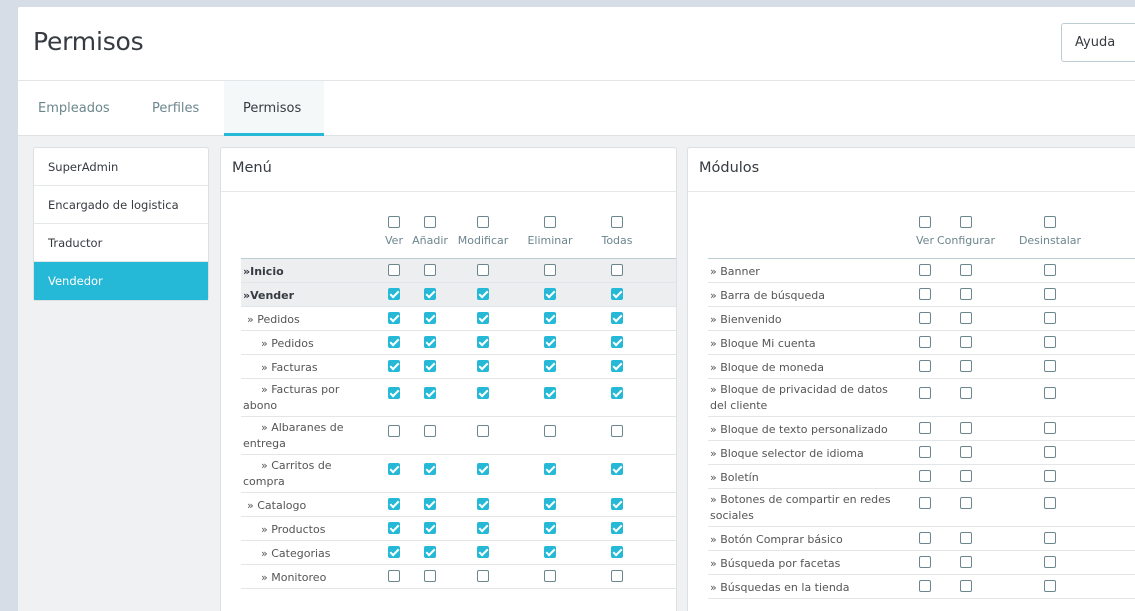 The image size is (1135, 611). Describe the element at coordinates (1050, 222) in the screenshot. I see `select-all-desinstalar-checkbox` at that location.